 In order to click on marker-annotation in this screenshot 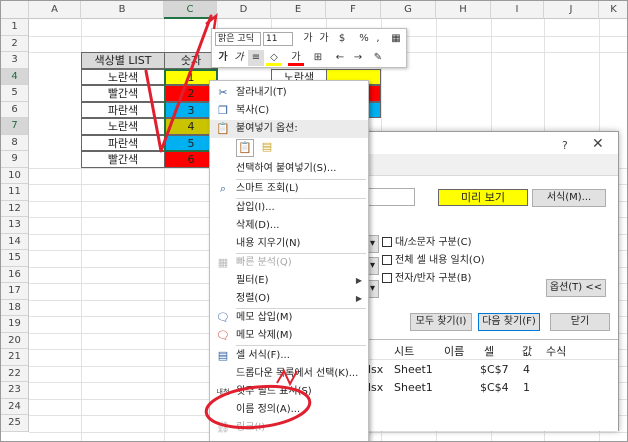, I will do `click(287, 377)`.